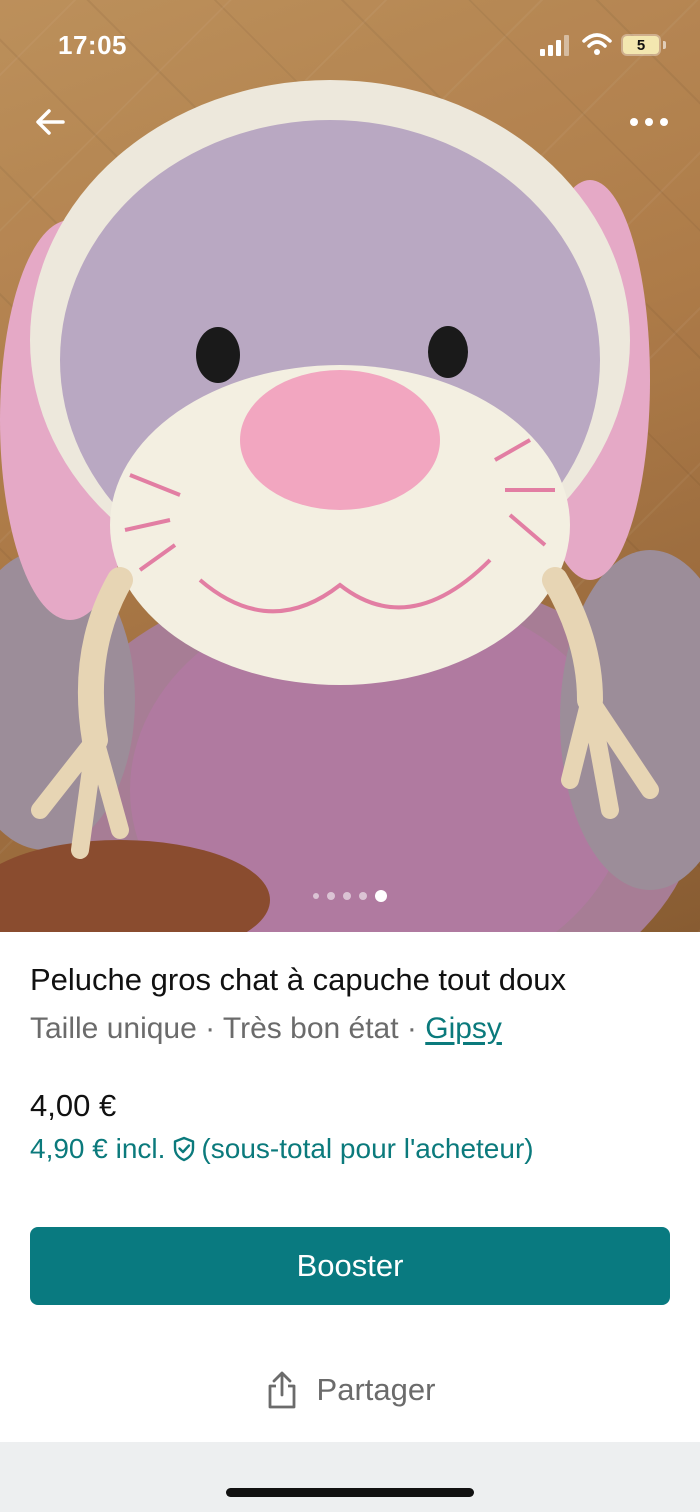 This screenshot has height=1512, width=700. I want to click on arrow-left-icon, so click(50, 122).